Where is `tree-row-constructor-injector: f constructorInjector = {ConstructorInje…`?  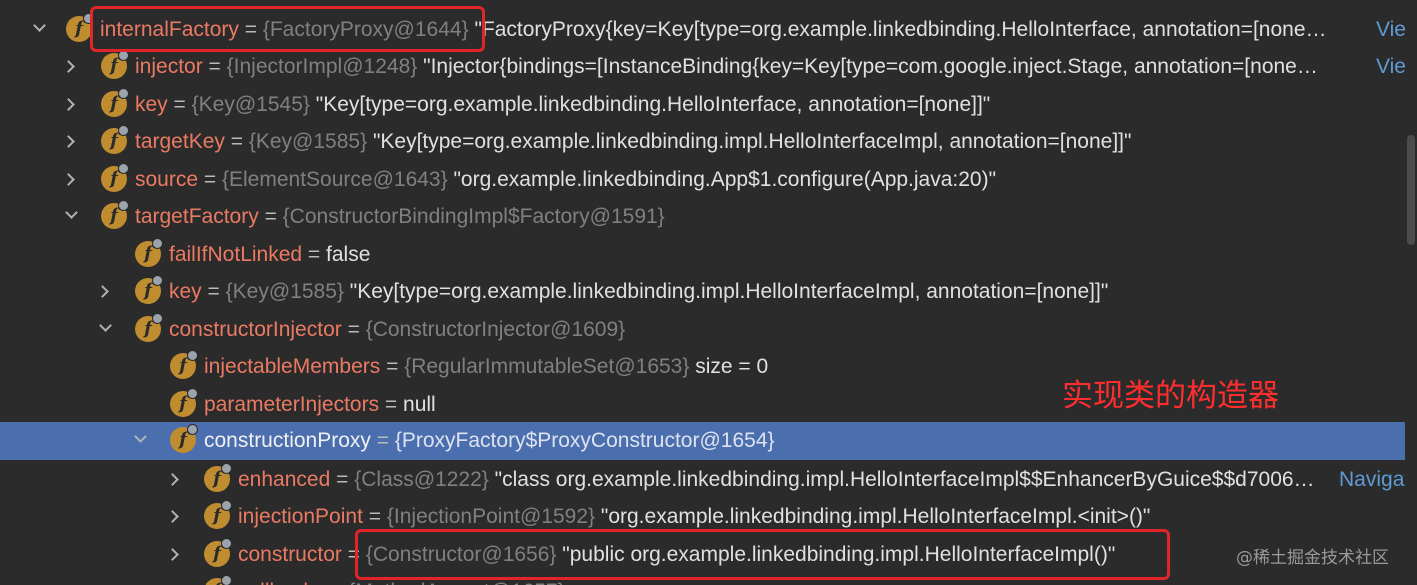 tree-row-constructor-injector: f constructorInjector = {ConstructorInje… is located at coordinates (702, 330).